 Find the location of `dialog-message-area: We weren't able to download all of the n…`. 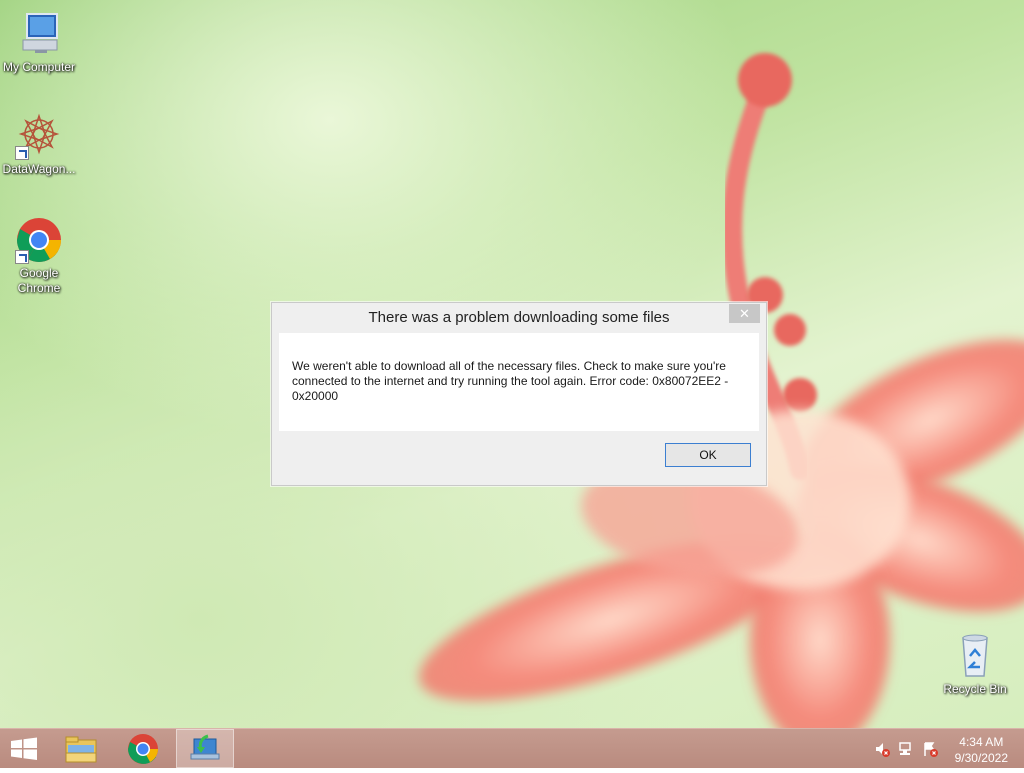

dialog-message-area: We weren't able to download all of the n… is located at coordinates (519, 382).